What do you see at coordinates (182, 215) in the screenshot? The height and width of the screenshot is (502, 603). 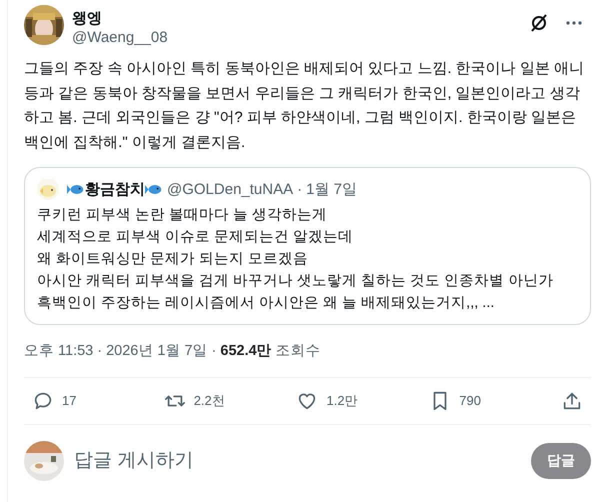 I see `quoted-text-line: 쿠키런 피부색 논란 볼때마다 늘 생각하는게` at bounding box center [182, 215].